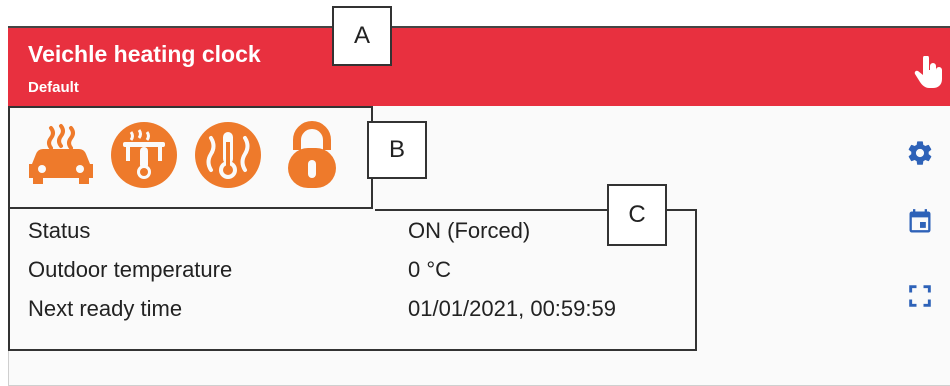 The image size is (950, 386). What do you see at coordinates (637, 215) in the screenshot?
I see `callout-c-label: C` at bounding box center [637, 215].